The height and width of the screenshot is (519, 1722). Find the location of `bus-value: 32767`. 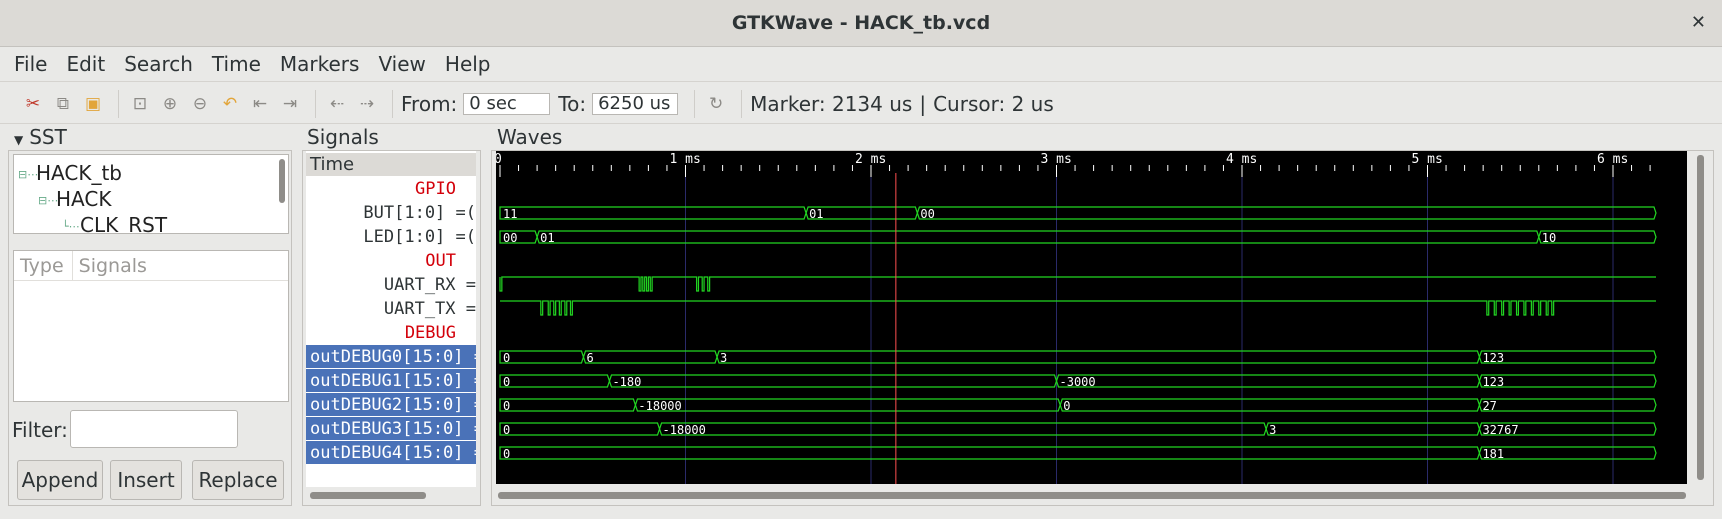

bus-value: 32767 is located at coordinates (1500, 430).